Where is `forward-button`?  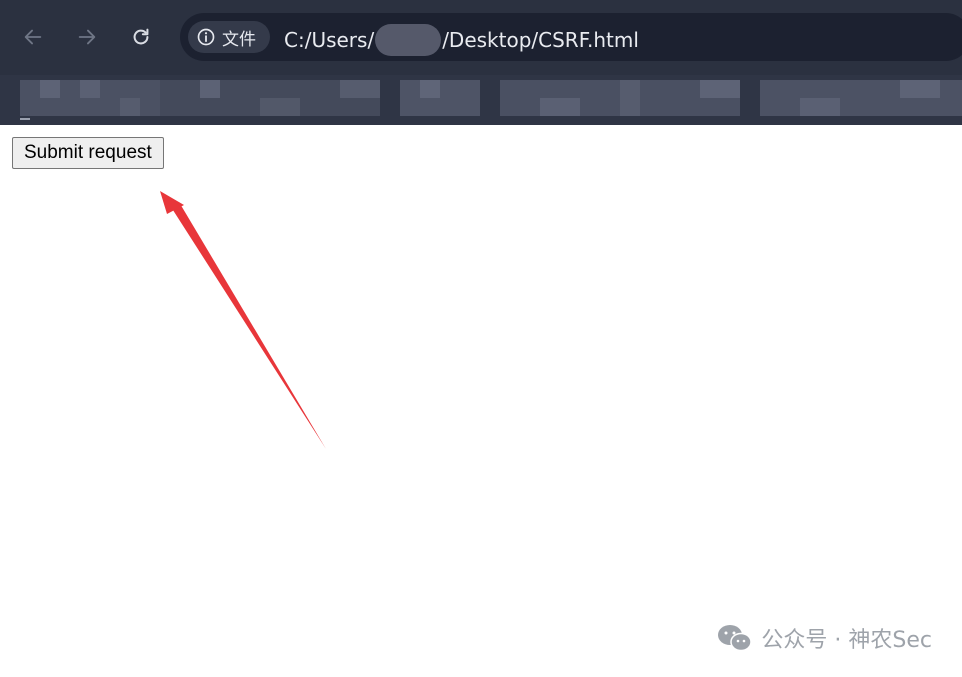 forward-button is located at coordinates (87, 37).